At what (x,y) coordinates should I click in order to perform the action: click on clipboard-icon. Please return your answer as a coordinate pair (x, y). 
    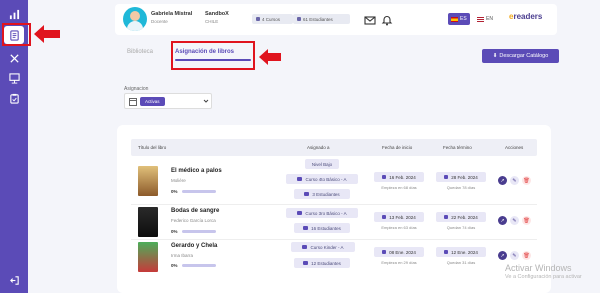
    Looking at the image, I should click on (14, 98).